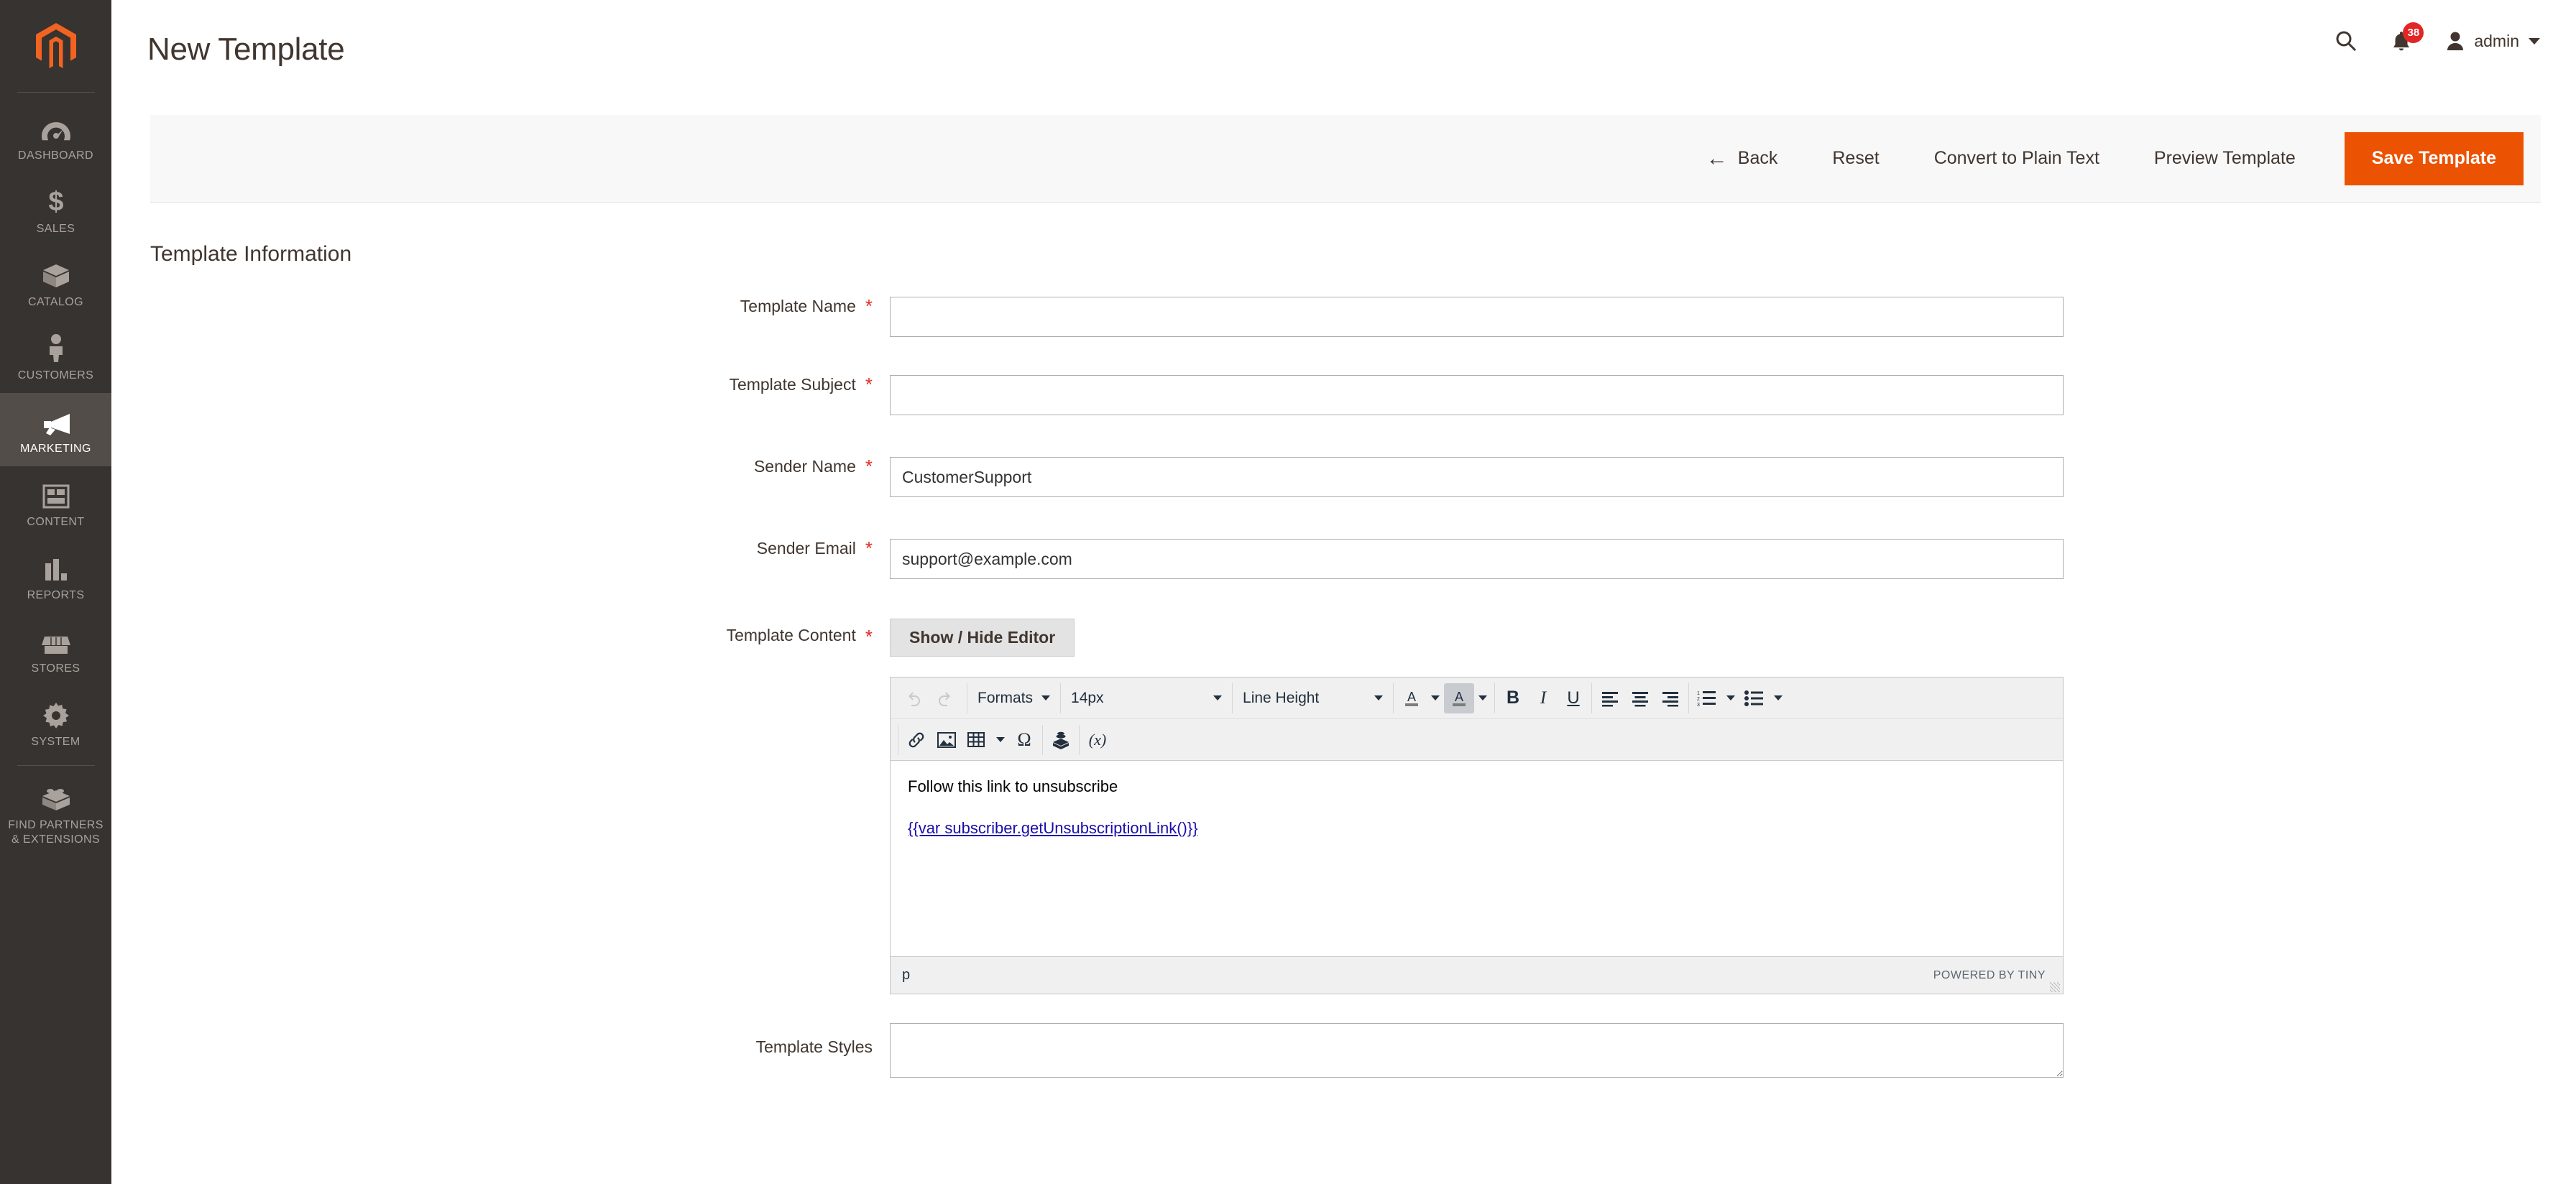 This screenshot has height=1184, width=2576. I want to click on sidebar-item-reports: REPORTS, so click(55, 576).